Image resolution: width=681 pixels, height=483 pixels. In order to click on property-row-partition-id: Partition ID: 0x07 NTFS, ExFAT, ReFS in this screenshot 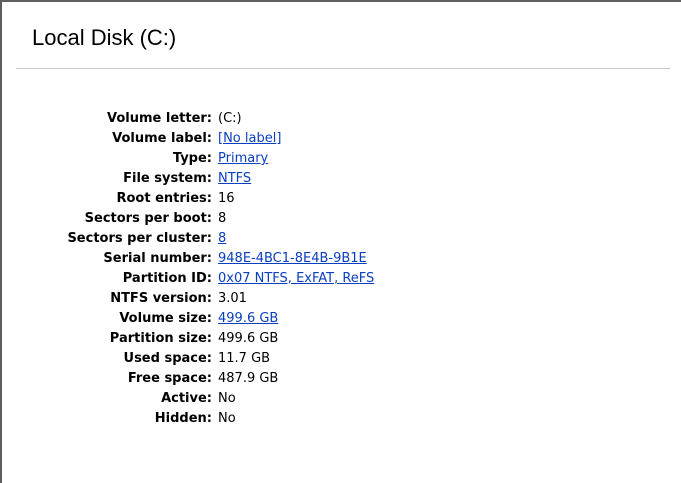, I will do `click(341, 279)`.